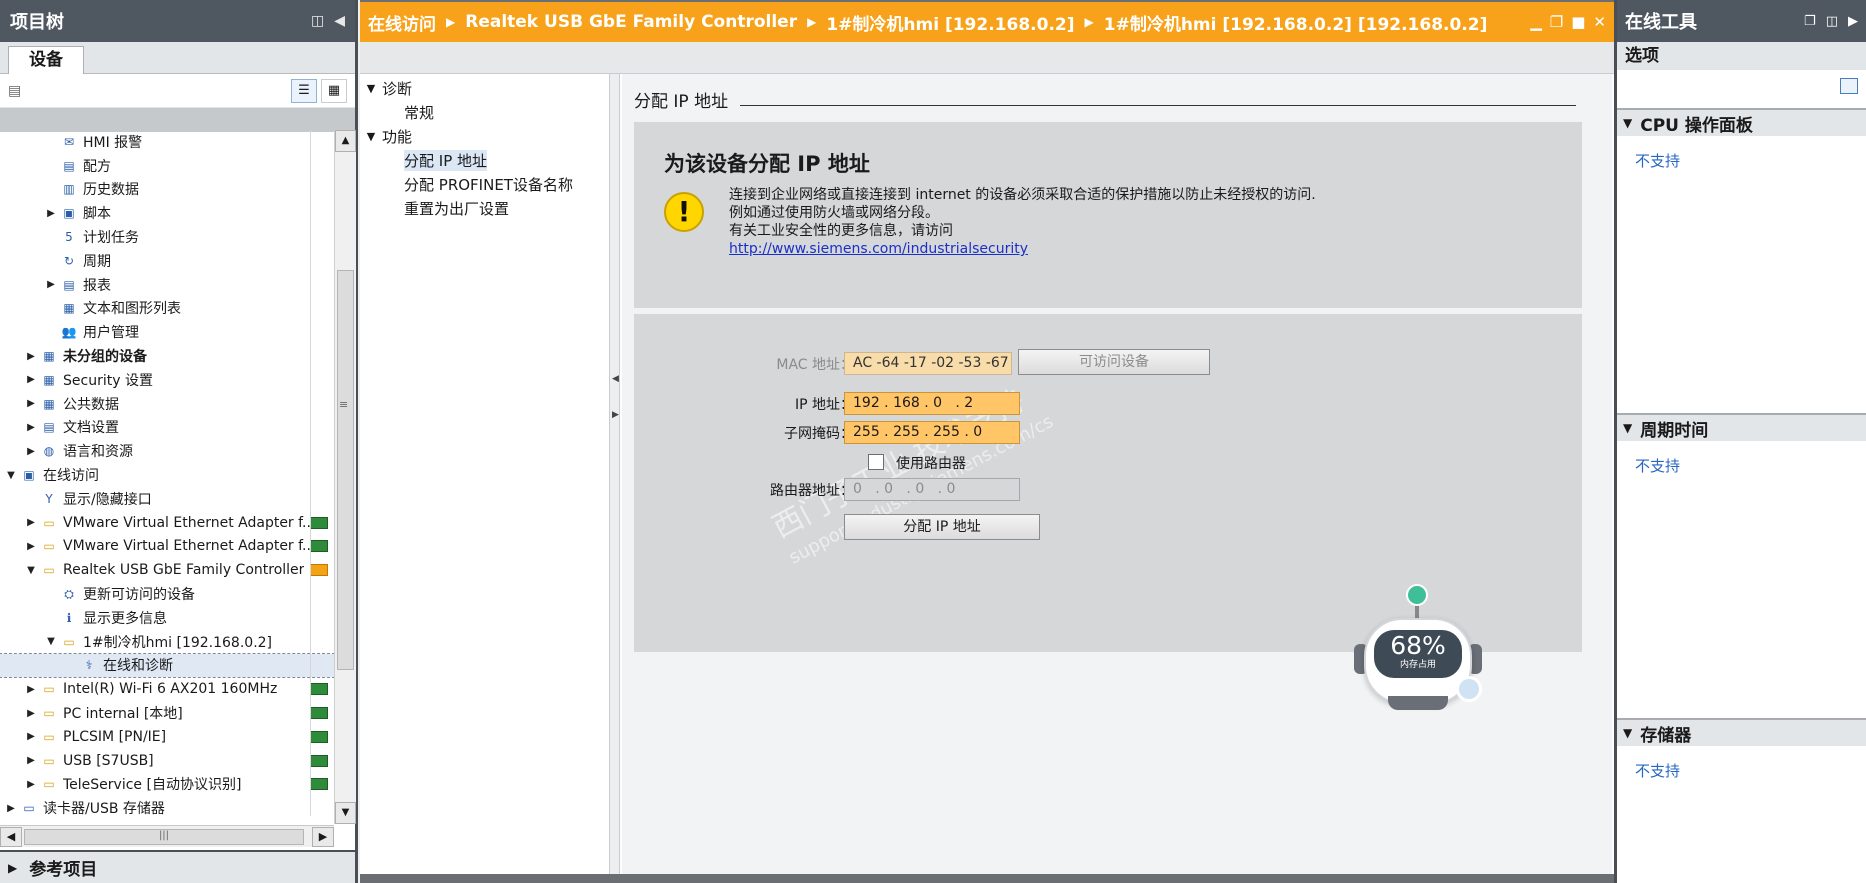  Describe the element at coordinates (167, 380) in the screenshot. I see `tree-item: ▶ ▦ Security 设置` at that location.